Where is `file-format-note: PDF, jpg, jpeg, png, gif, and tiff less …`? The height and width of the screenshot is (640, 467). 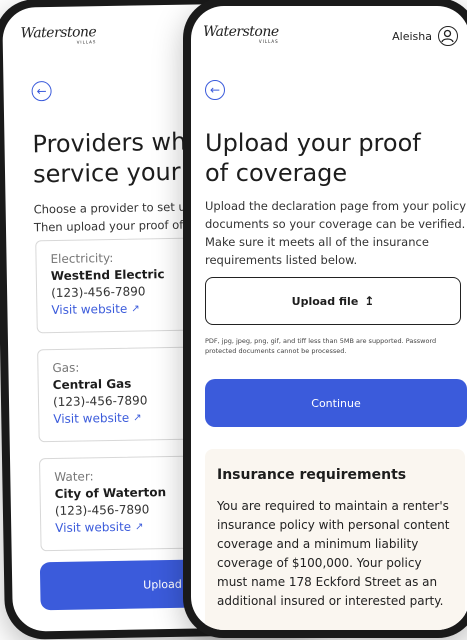 file-format-note: PDF, jpg, jpeg, png, gif, and tiff less … is located at coordinates (321, 346).